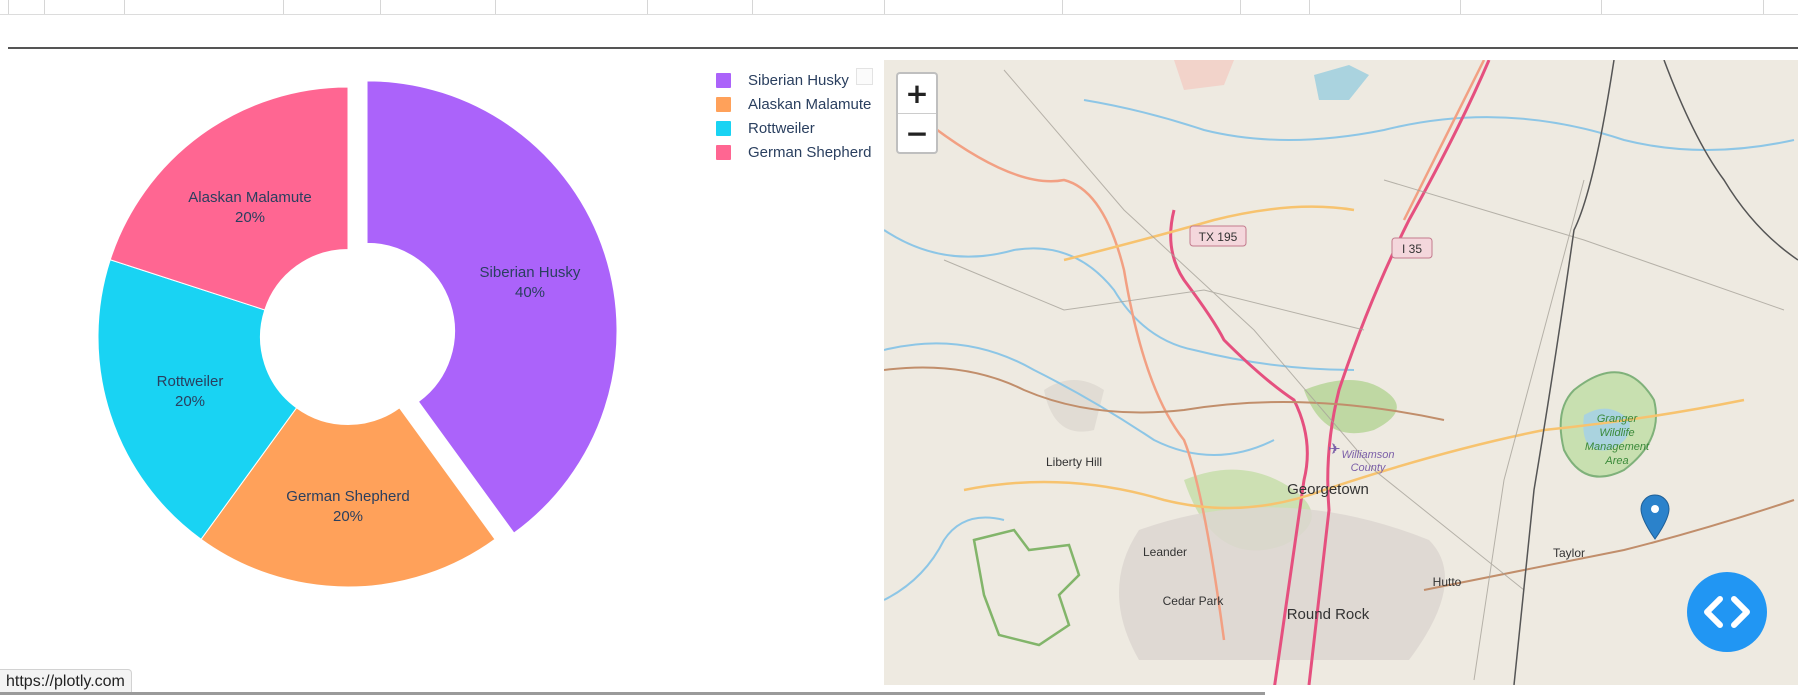 This screenshot has width=1798, height=697. Describe the element at coordinates (250, 217) in the screenshot. I see `slice-pct-alaskan-malamute: 20%` at that location.